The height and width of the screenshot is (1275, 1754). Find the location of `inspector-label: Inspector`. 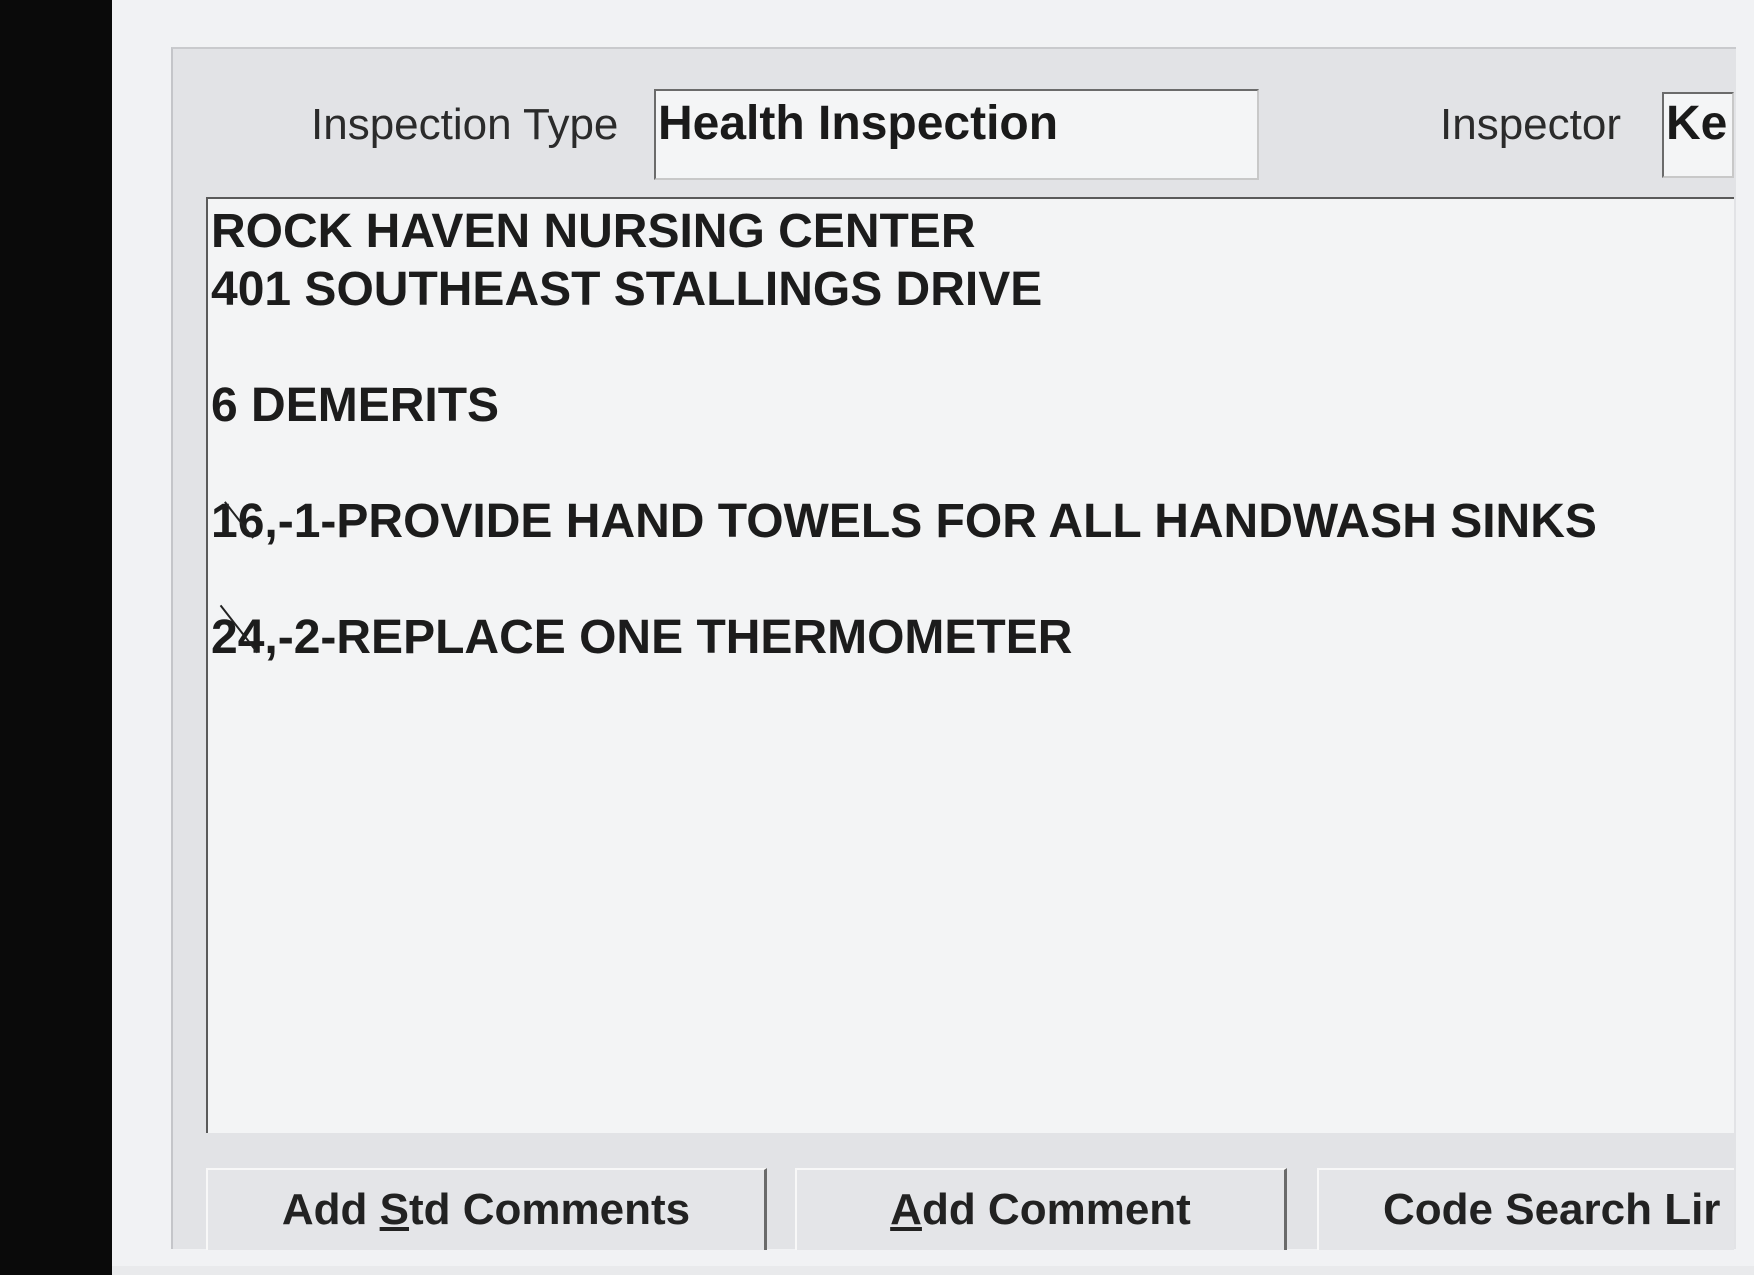

inspector-label: Inspector is located at coordinates (1530, 124).